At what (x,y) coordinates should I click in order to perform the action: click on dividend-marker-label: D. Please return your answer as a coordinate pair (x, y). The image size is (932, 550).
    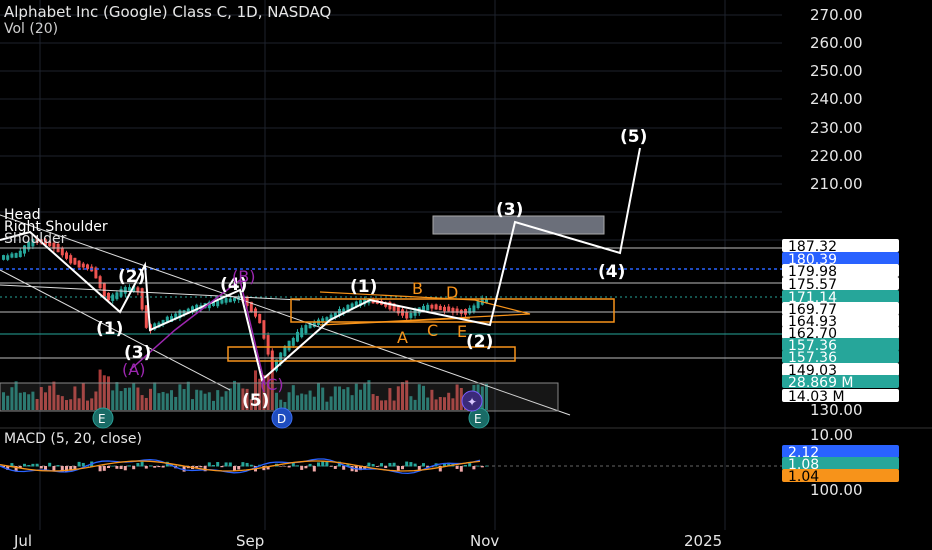
    Looking at the image, I should click on (281, 419).